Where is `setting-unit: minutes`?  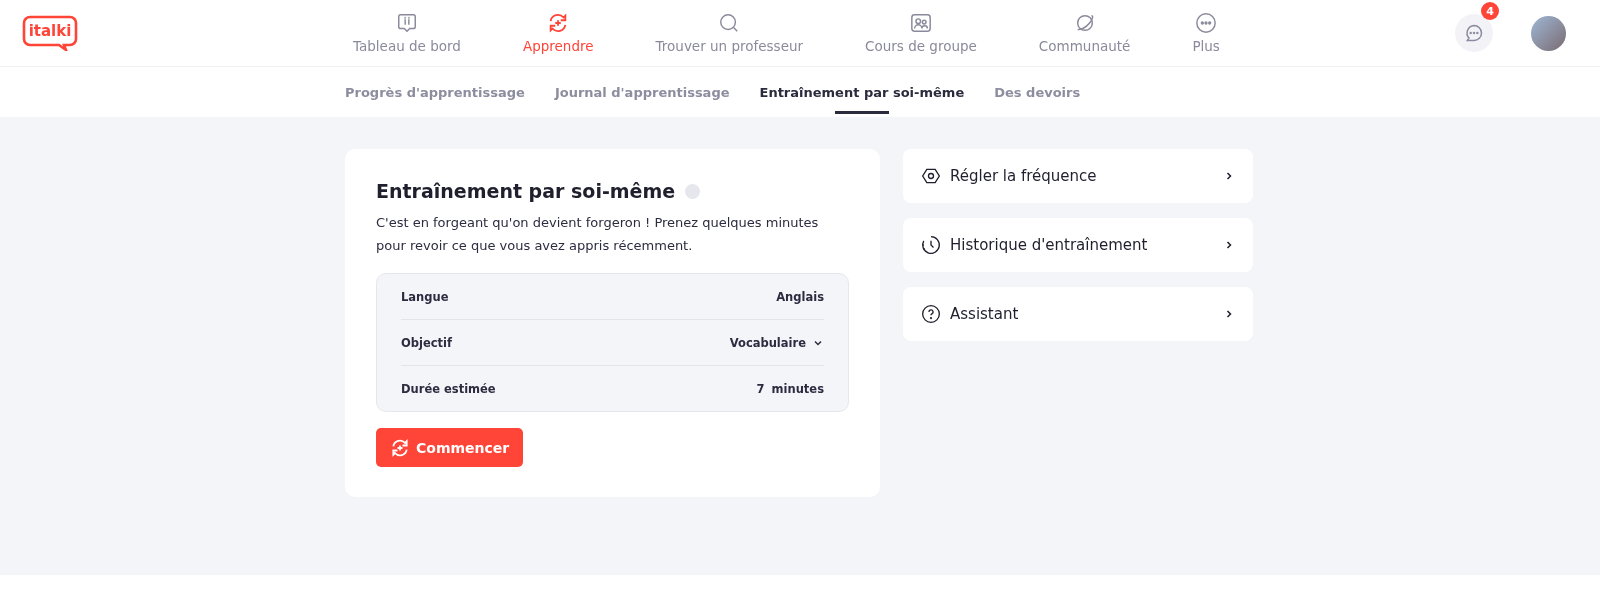
setting-unit: minutes is located at coordinates (797, 388).